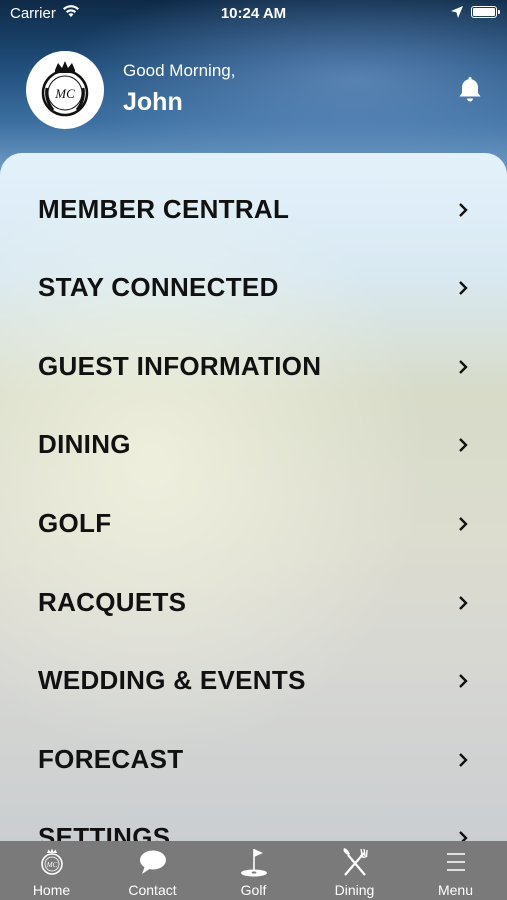  Describe the element at coordinates (153, 102) in the screenshot. I see `user-name: John` at that location.